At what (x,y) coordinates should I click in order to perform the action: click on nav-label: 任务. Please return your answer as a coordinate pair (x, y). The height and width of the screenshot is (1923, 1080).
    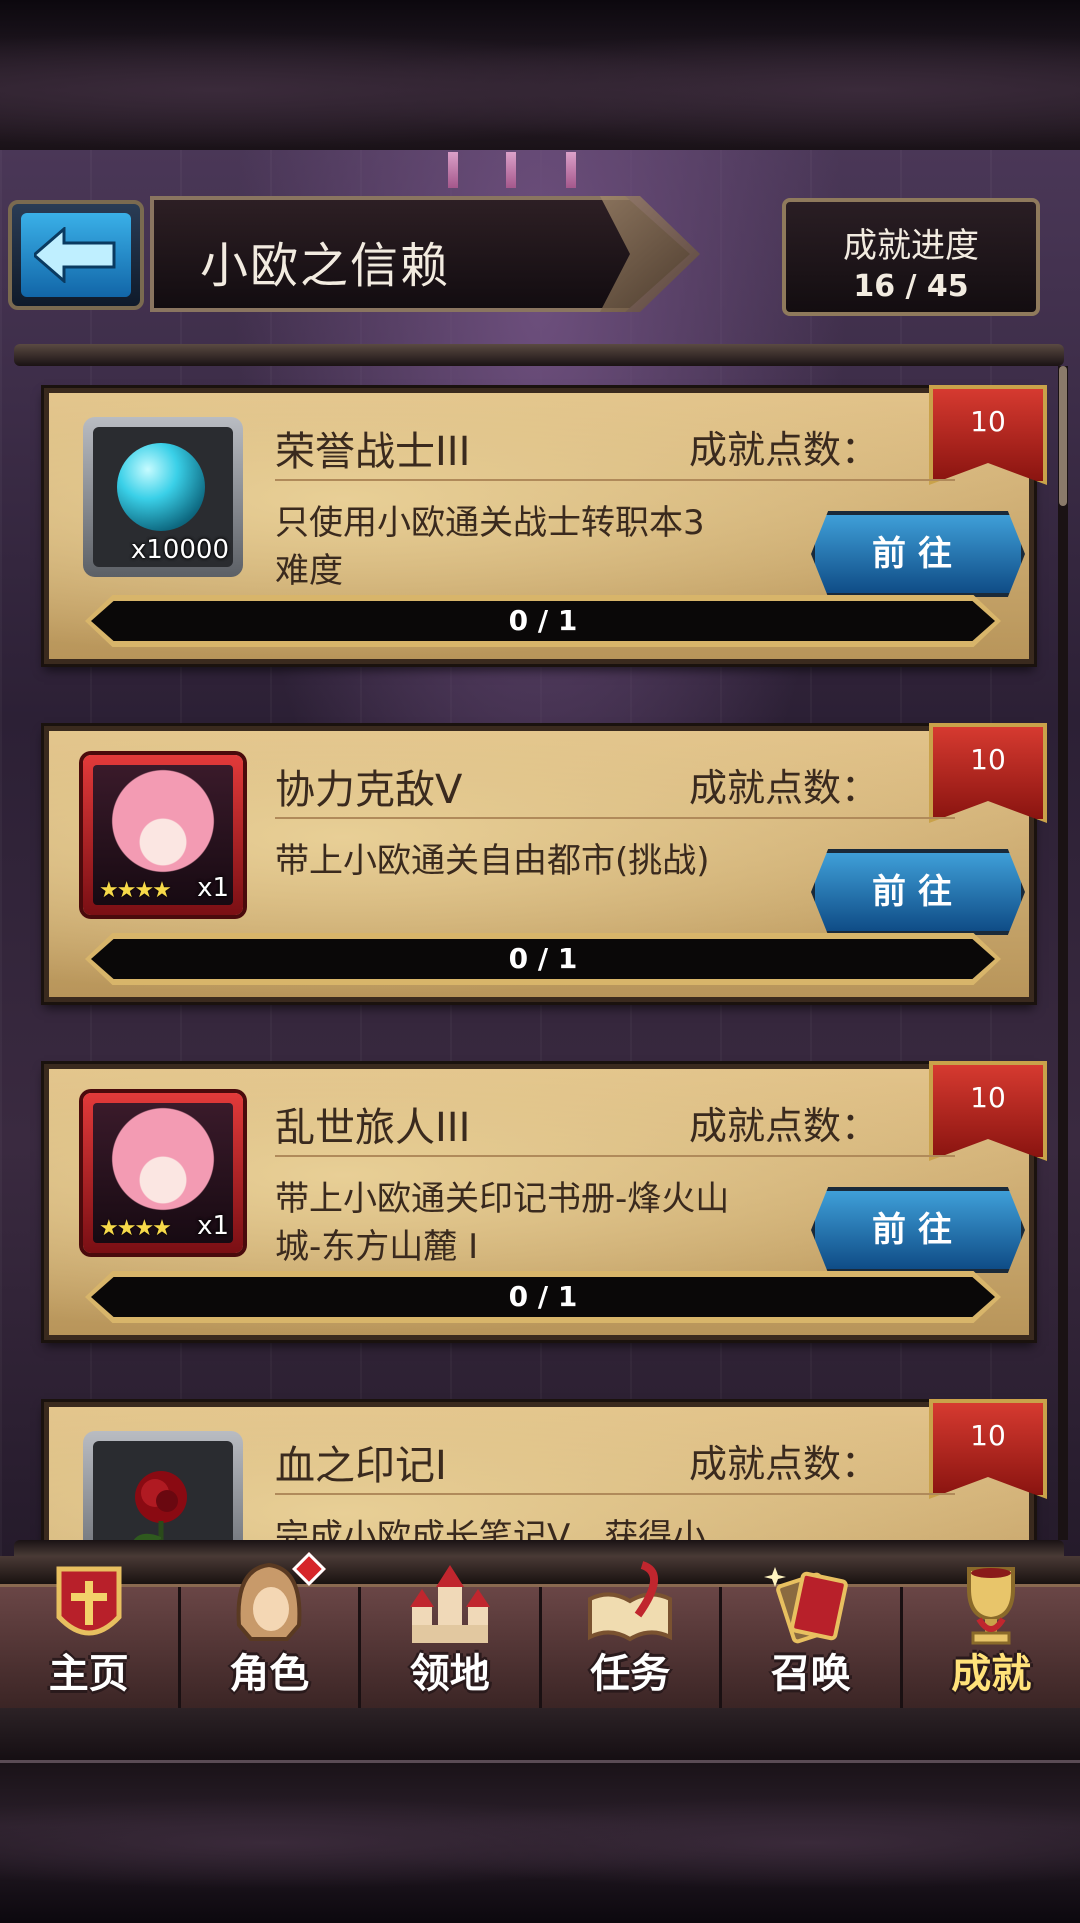
    Looking at the image, I should click on (631, 1670).